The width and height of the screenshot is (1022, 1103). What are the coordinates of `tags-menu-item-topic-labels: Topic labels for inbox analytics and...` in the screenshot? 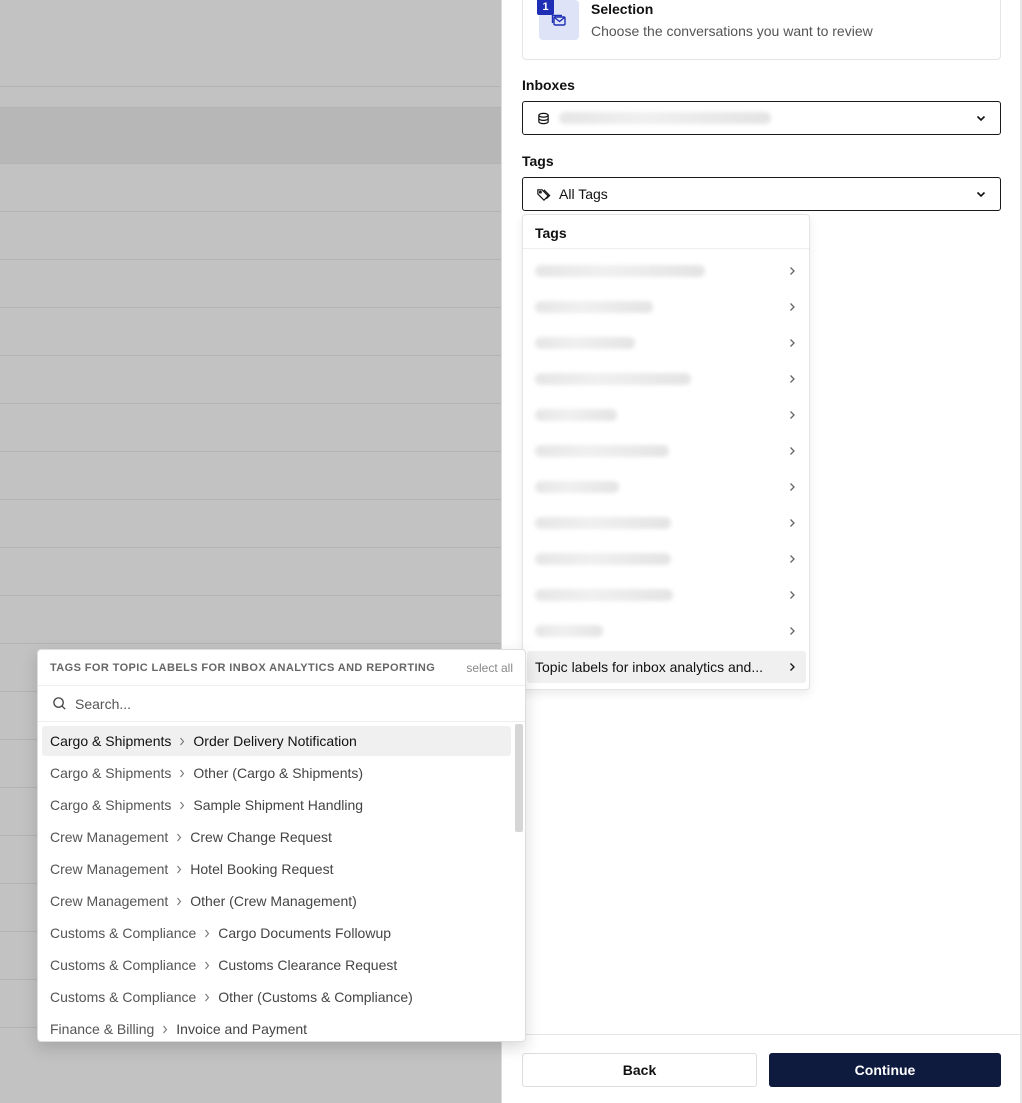 It's located at (666, 667).